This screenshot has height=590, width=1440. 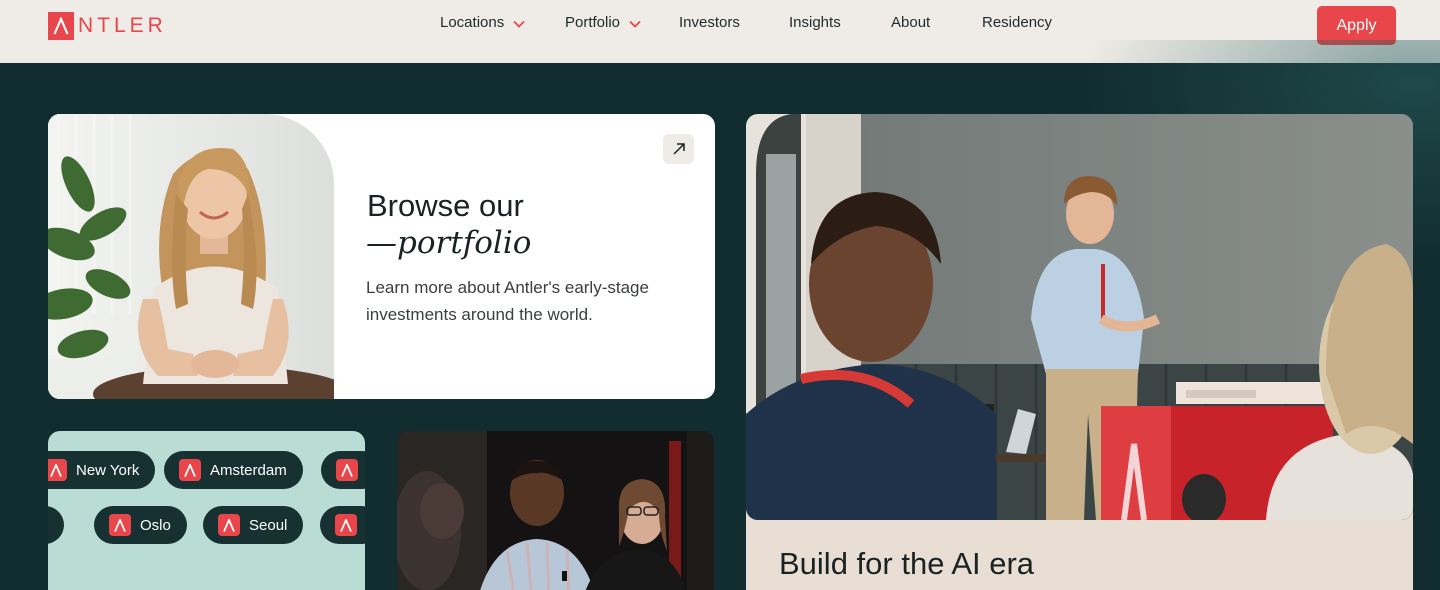 I want to click on nav-item-insights: Insights, so click(x=815, y=22).